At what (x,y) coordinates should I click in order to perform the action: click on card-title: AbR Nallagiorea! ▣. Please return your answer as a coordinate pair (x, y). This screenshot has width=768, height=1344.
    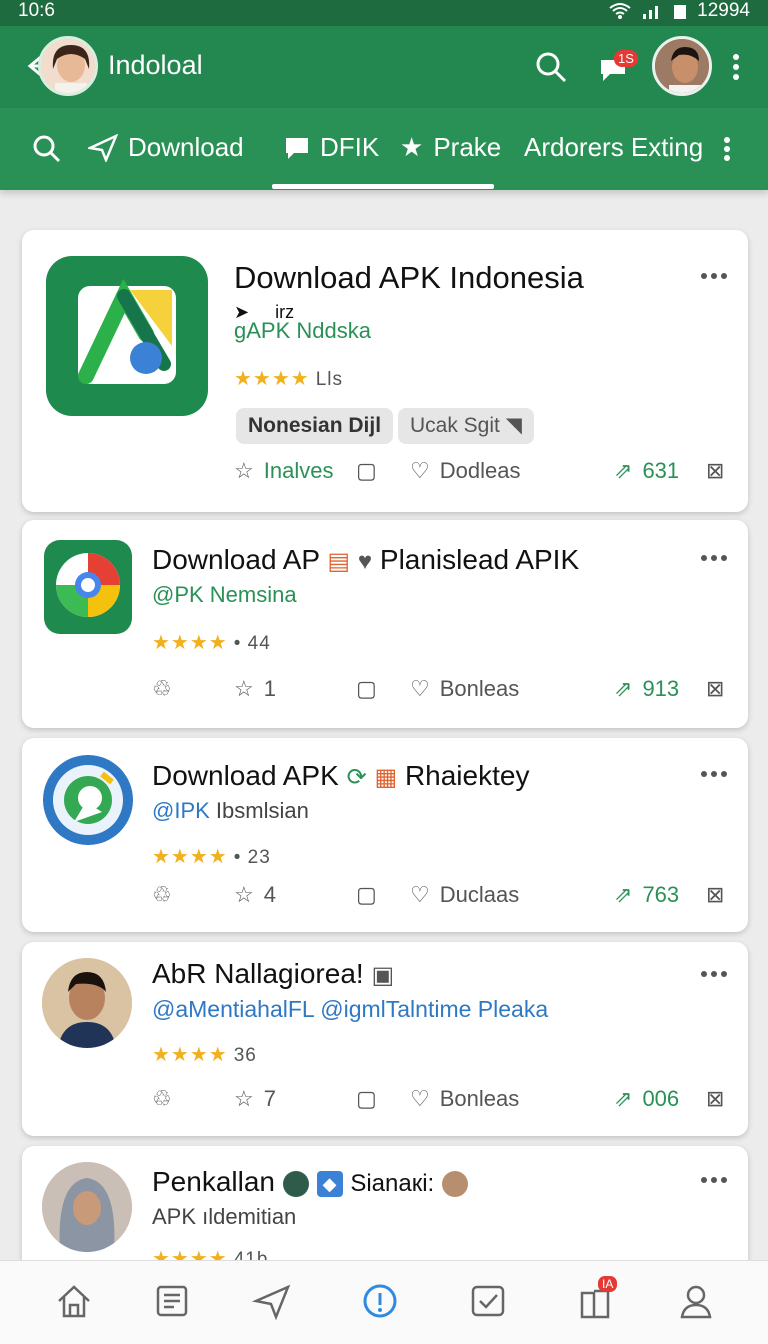
    Looking at the image, I should click on (273, 974).